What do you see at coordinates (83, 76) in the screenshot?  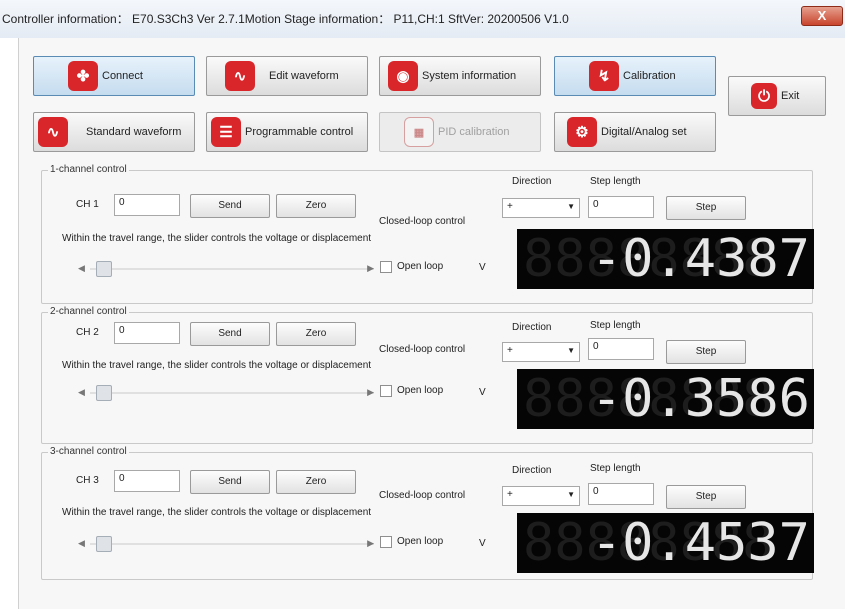 I see `connect-icon: ✤` at bounding box center [83, 76].